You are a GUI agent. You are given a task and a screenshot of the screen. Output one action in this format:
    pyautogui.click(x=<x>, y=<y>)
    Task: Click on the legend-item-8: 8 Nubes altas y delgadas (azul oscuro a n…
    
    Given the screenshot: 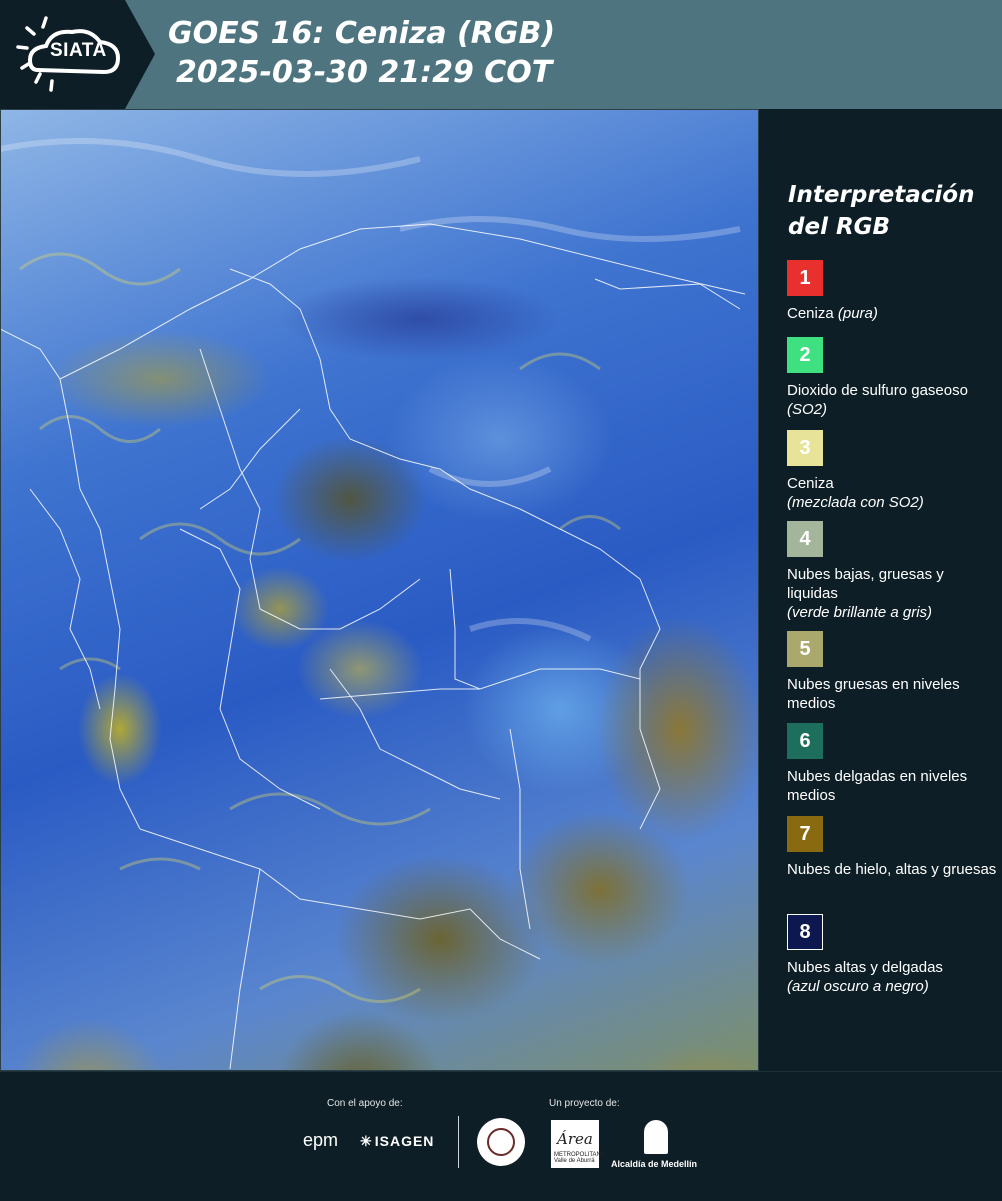 What is the action you would take?
    pyautogui.click(x=892, y=955)
    